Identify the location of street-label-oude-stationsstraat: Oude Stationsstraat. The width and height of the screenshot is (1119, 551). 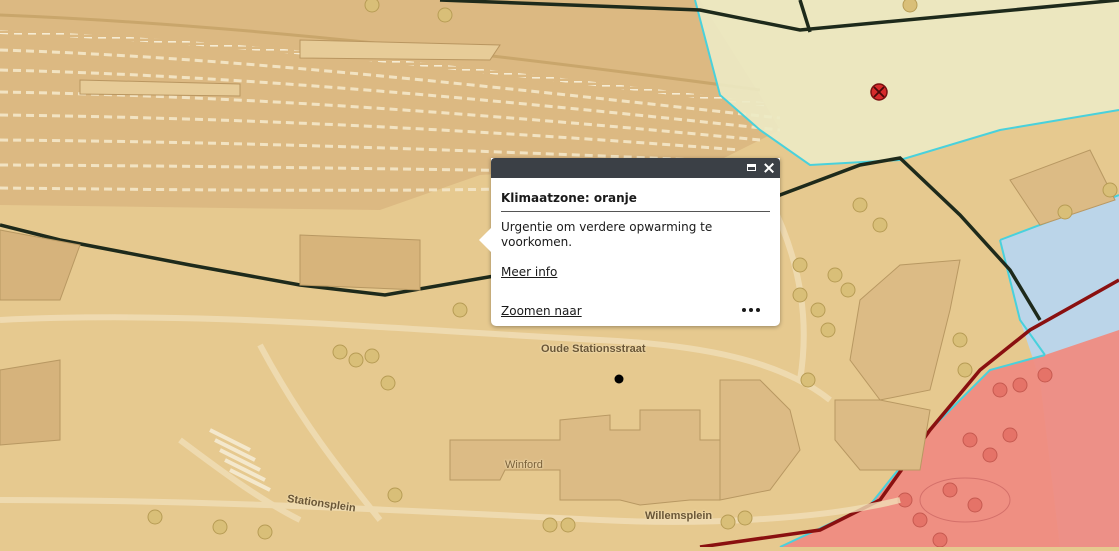
(593, 349).